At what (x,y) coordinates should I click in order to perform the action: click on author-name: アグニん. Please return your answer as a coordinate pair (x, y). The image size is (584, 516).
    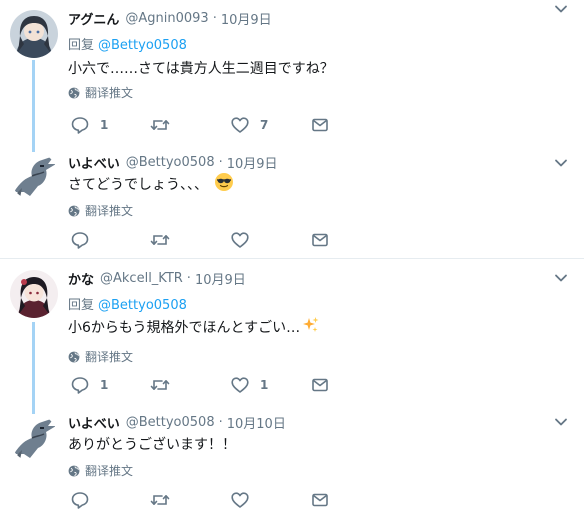
    Looking at the image, I should click on (93, 18).